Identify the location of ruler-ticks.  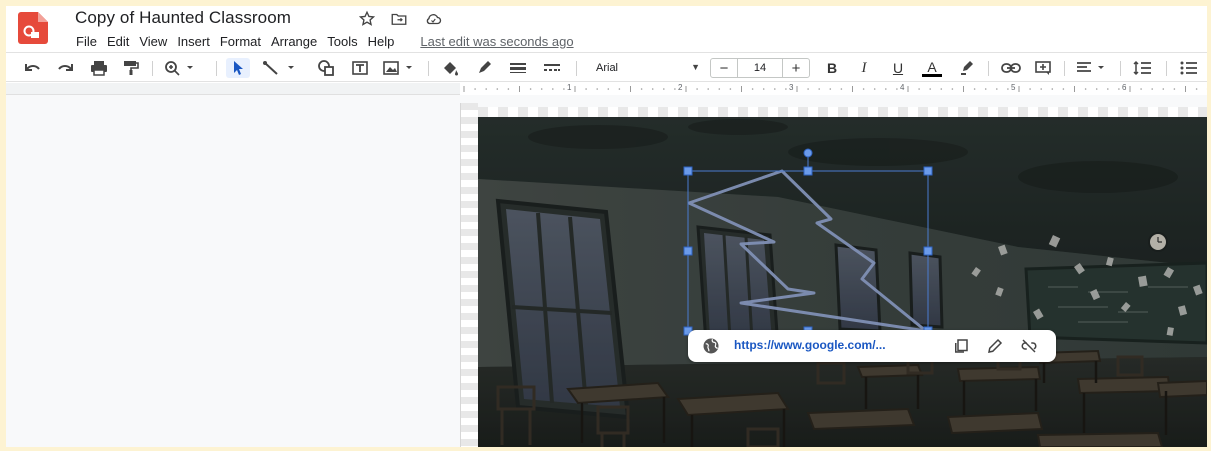
(835, 89).